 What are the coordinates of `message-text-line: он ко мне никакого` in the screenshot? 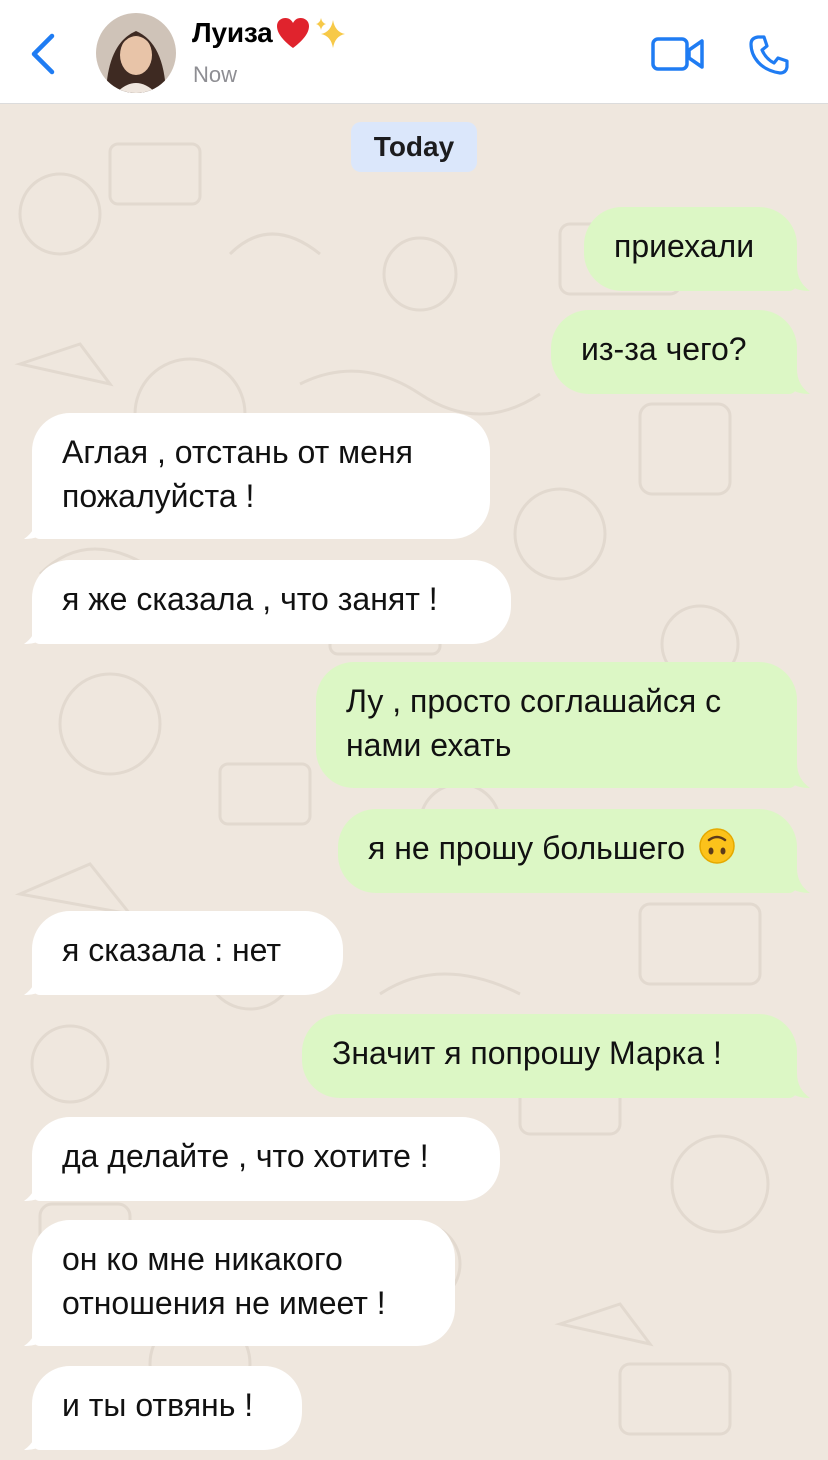 It's located at (202, 1259).